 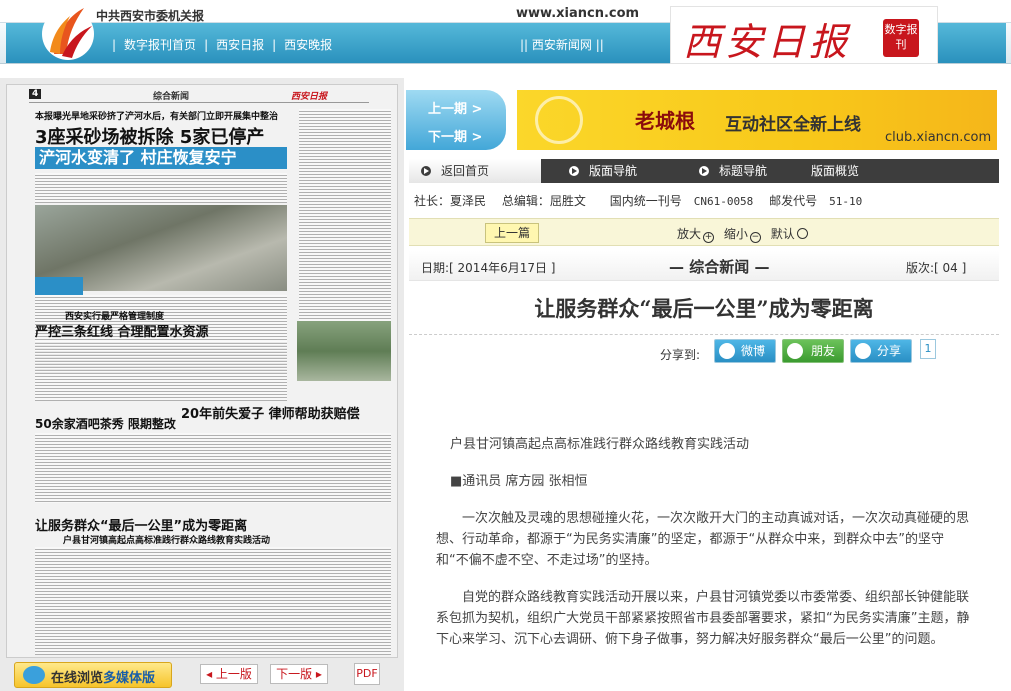 I want to click on multimedia-button: 在线浏览多媒体版, so click(x=93, y=675).